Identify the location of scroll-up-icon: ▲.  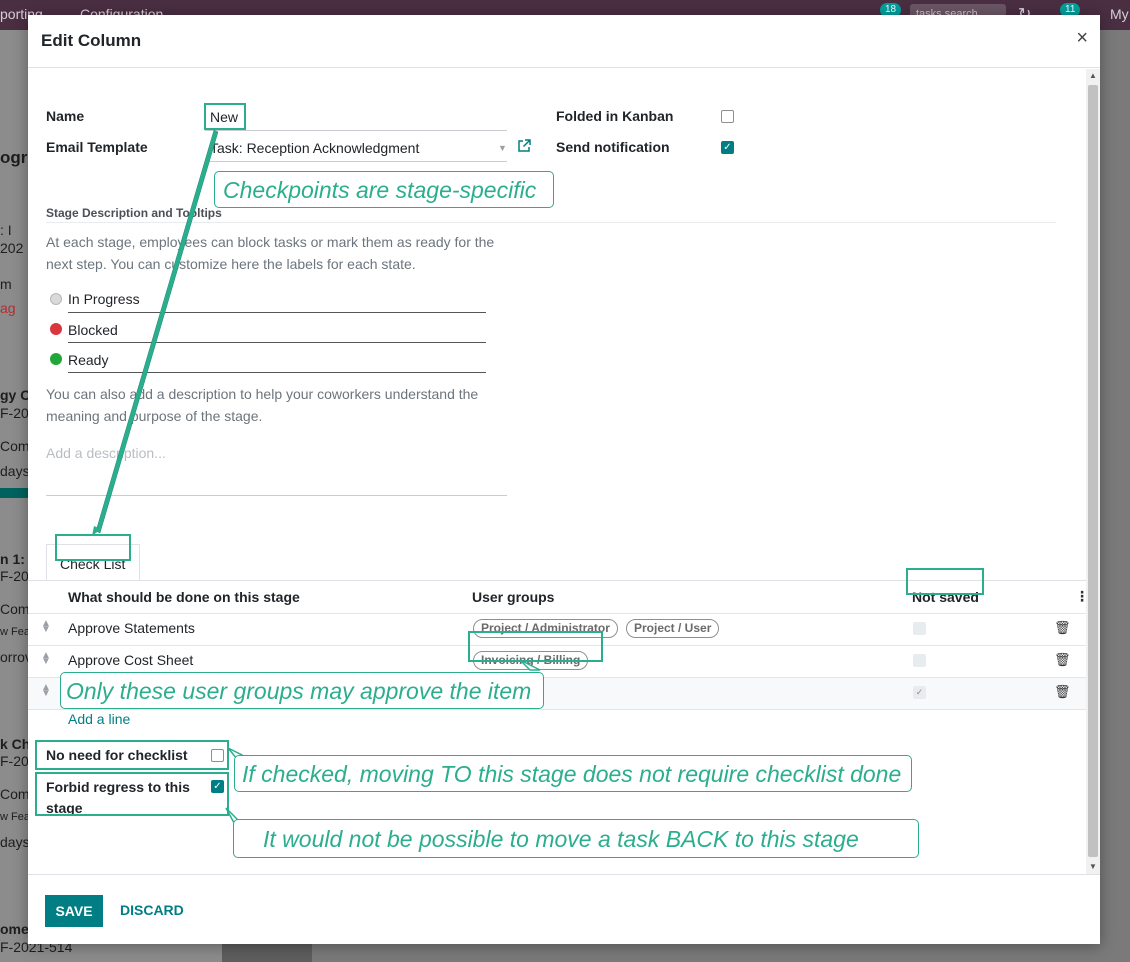
(1093, 75).